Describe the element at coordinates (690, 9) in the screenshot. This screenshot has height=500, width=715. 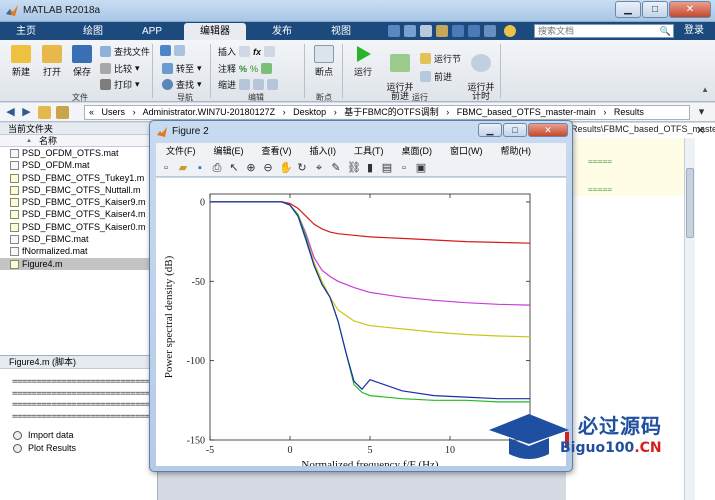
I see `close-button: ✕` at that location.